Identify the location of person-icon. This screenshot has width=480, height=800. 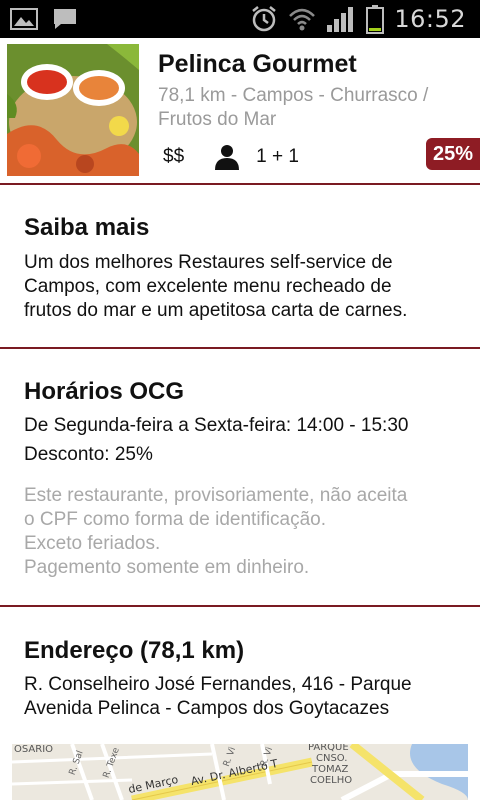
(227, 157).